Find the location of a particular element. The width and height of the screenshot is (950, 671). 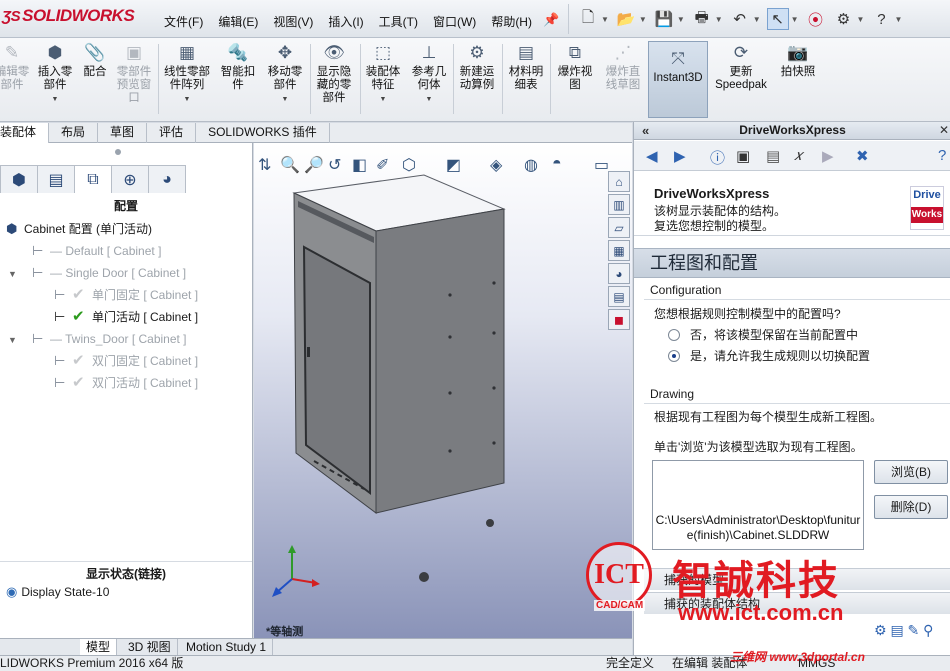

select-dropdown-icon: ▼ is located at coordinates (795, 19).